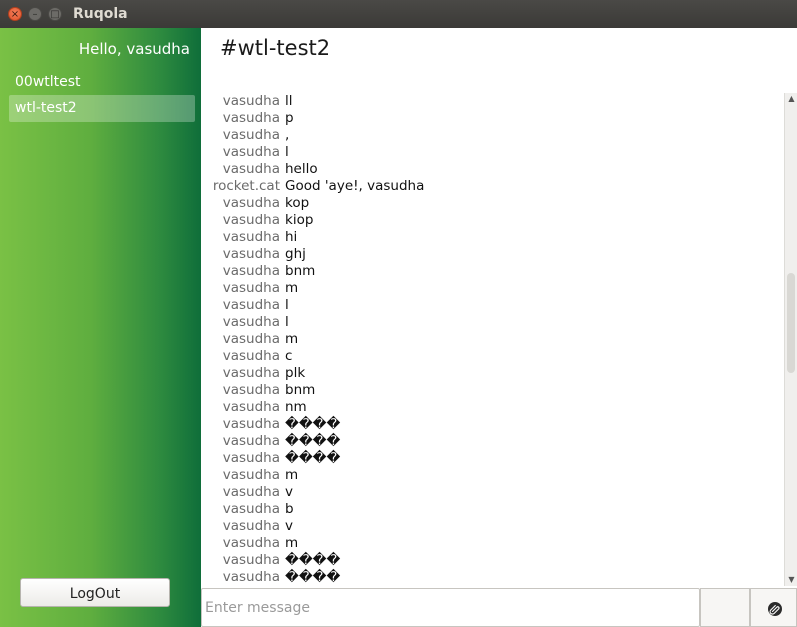 The height and width of the screenshot is (627, 797). What do you see at coordinates (492, 254) in the screenshot?
I see `message-row: vasudha ghj` at bounding box center [492, 254].